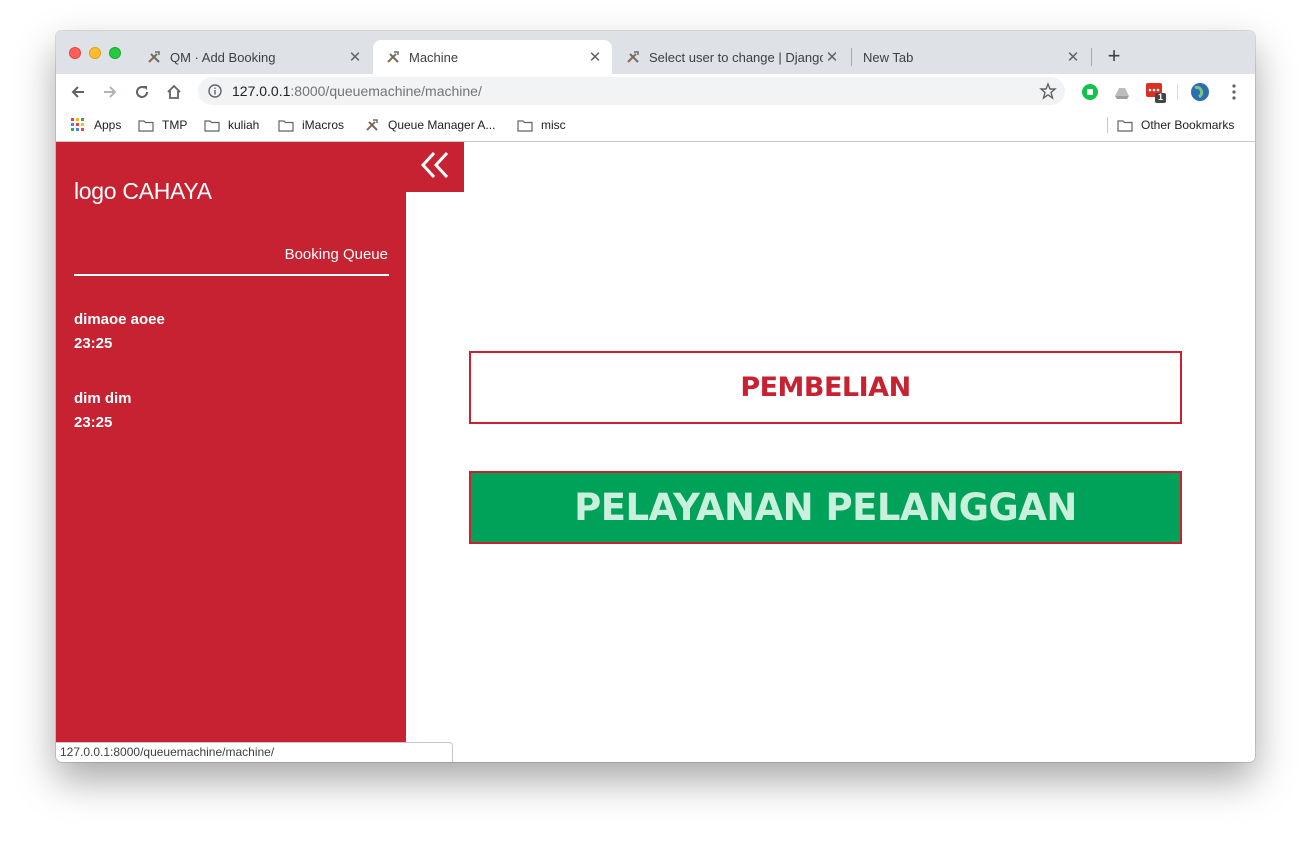 The width and height of the screenshot is (1311, 843). Describe the element at coordinates (119, 319) in the screenshot. I see `queue-item-name: dimaoe aoee` at that location.